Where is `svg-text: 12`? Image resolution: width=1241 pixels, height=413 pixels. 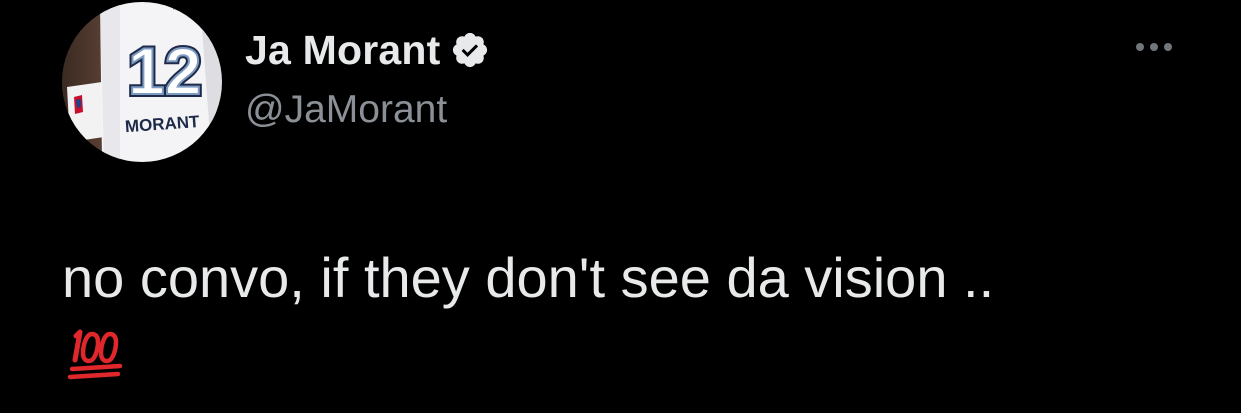 svg-text: 12 is located at coordinates (164, 71).